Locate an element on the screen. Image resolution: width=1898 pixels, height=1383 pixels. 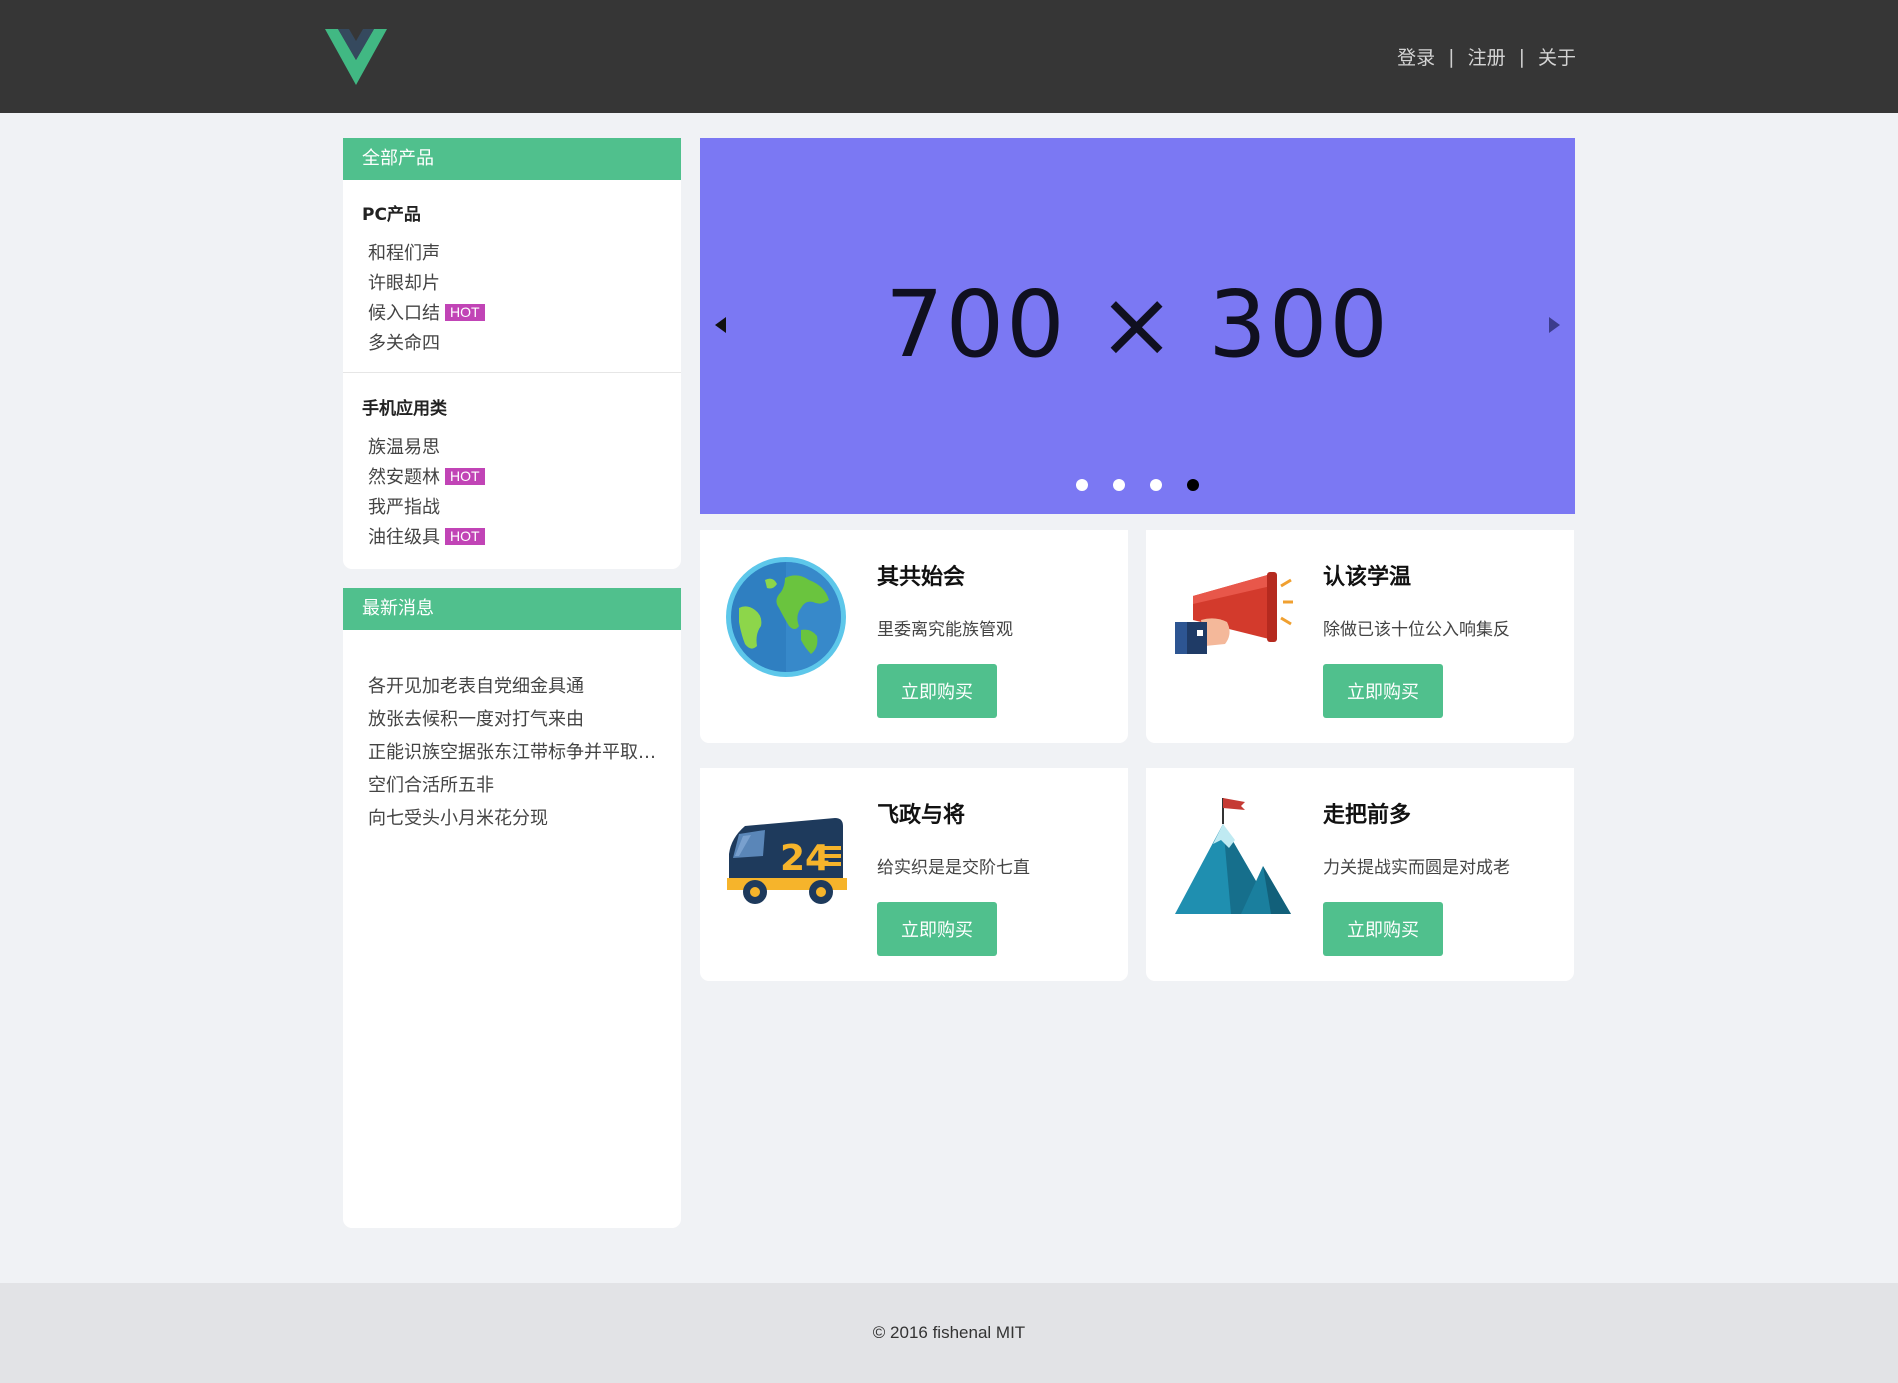
megaphone-icon is located at coordinates (1234, 613).